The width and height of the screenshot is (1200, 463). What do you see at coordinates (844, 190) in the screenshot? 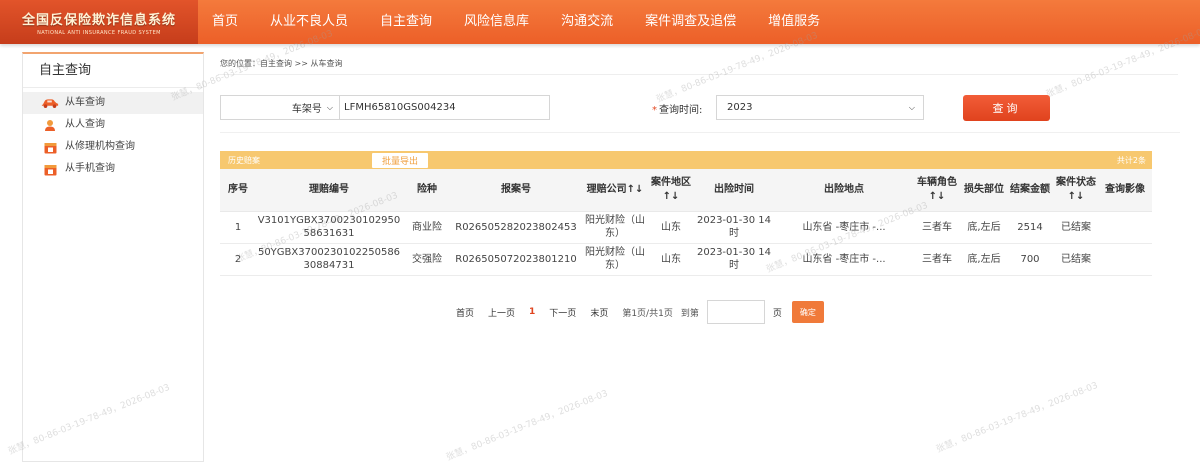
I see `col-accident-place: 出险地点` at bounding box center [844, 190].